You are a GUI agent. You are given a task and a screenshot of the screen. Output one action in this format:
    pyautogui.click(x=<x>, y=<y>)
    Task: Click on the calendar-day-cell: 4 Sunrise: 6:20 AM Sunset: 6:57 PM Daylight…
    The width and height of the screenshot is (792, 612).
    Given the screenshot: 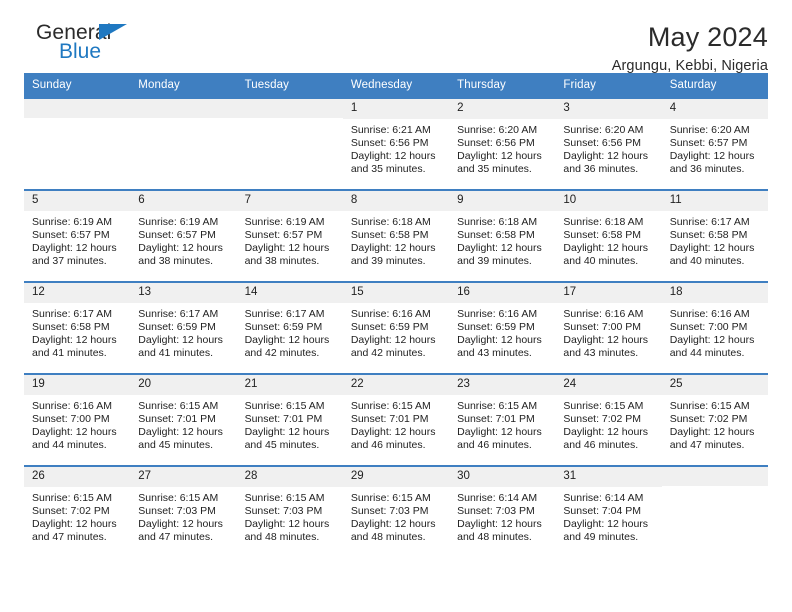 What is the action you would take?
    pyautogui.click(x=714, y=143)
    